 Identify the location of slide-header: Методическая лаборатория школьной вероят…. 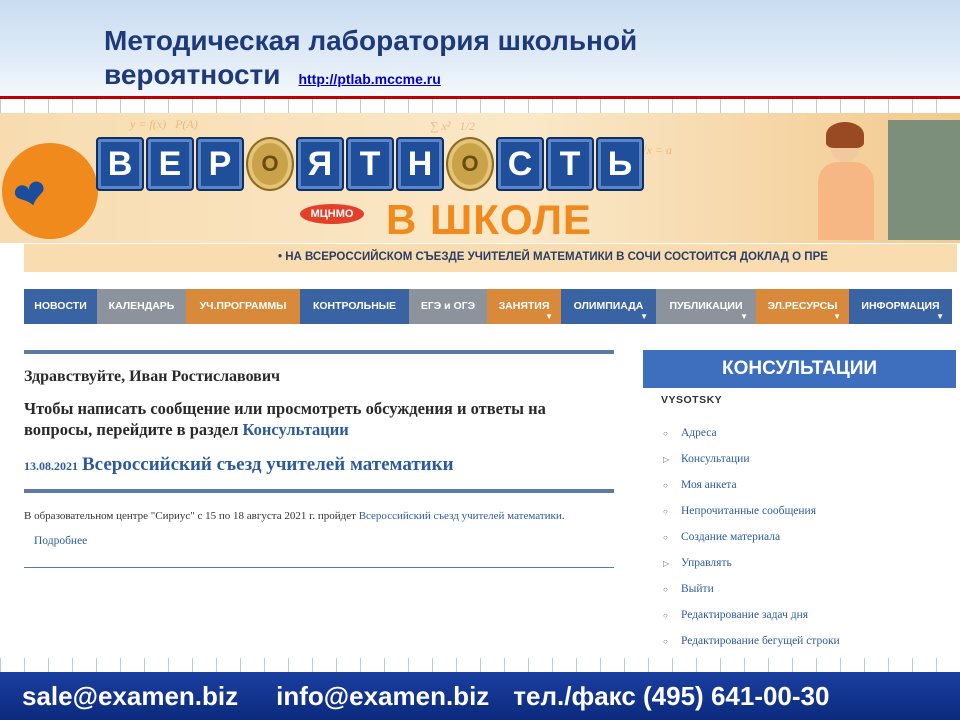
(480, 48).